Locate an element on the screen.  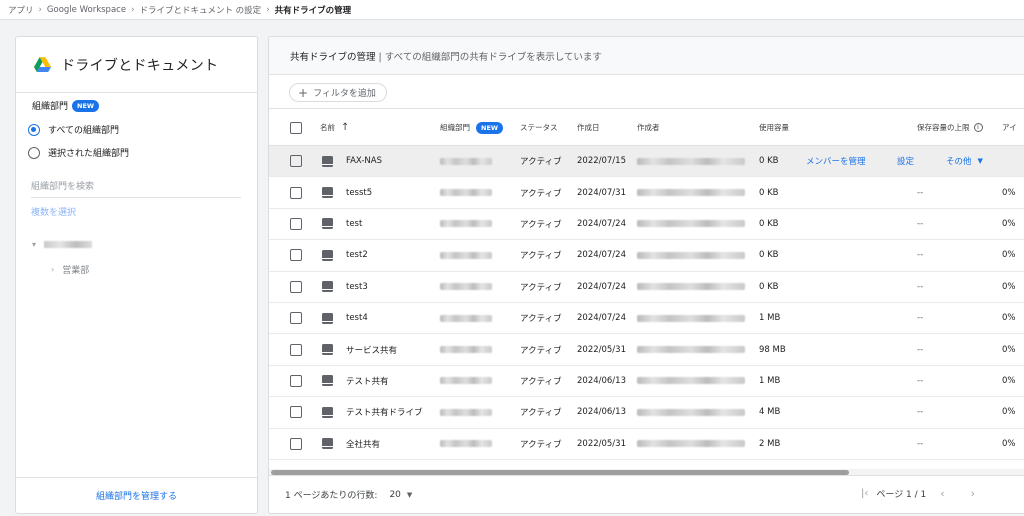
drive-name: FAX-NAS is located at coordinates (364, 161).